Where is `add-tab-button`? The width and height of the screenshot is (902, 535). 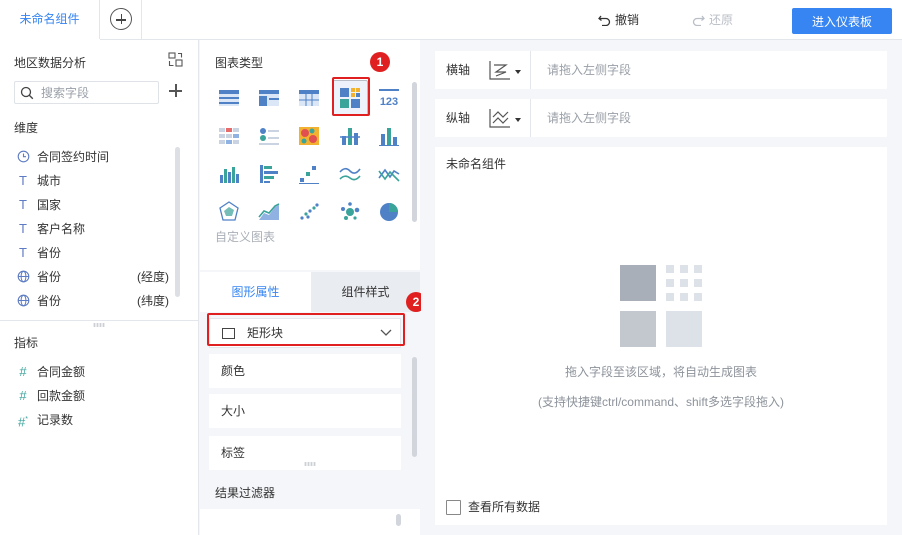 add-tab-button is located at coordinates (121, 20).